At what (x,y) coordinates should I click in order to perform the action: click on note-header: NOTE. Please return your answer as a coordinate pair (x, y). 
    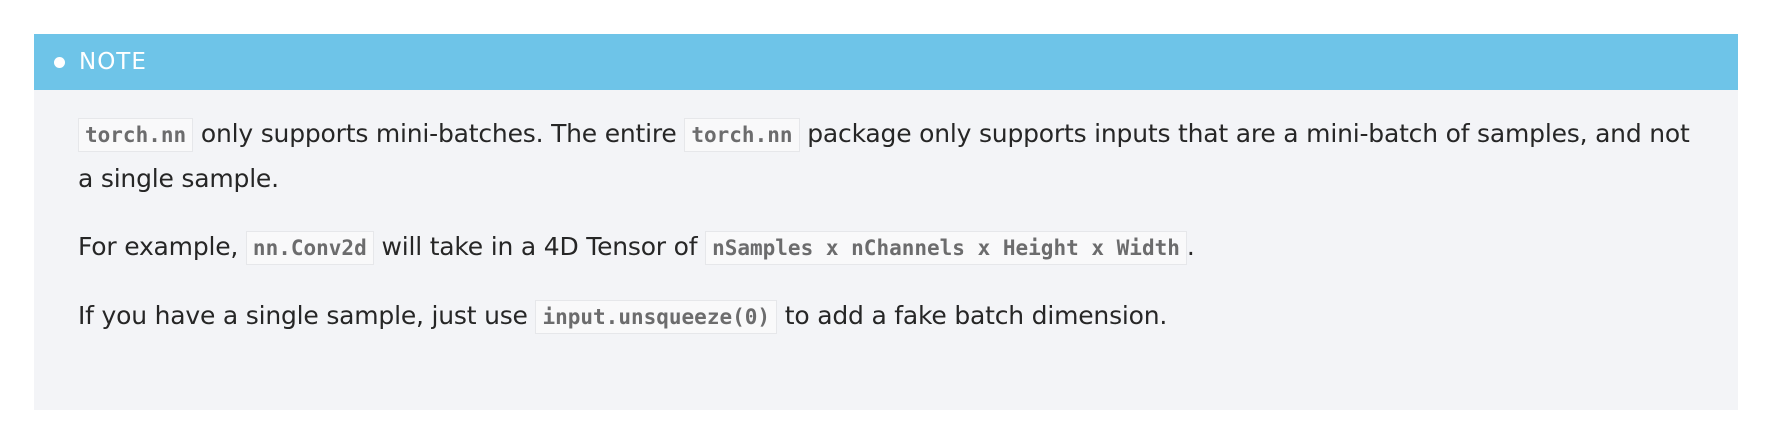
    Looking at the image, I should click on (886, 62).